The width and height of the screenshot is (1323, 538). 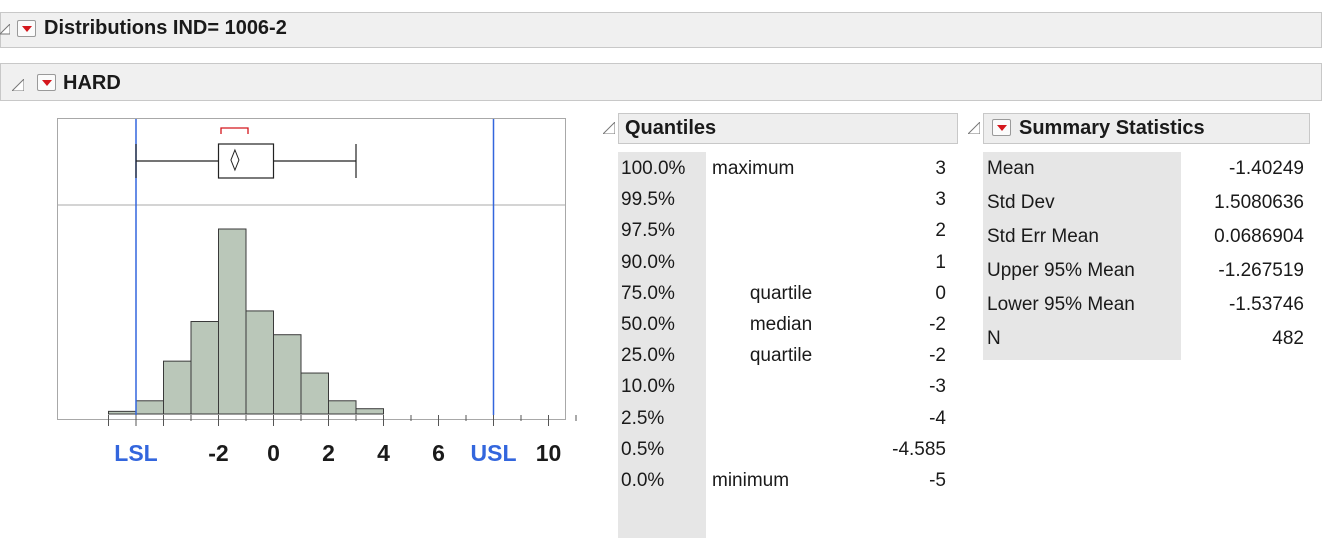 What do you see at coordinates (1112, 128) in the screenshot?
I see `summary-statistics-title-label: Summary Statistics` at bounding box center [1112, 128].